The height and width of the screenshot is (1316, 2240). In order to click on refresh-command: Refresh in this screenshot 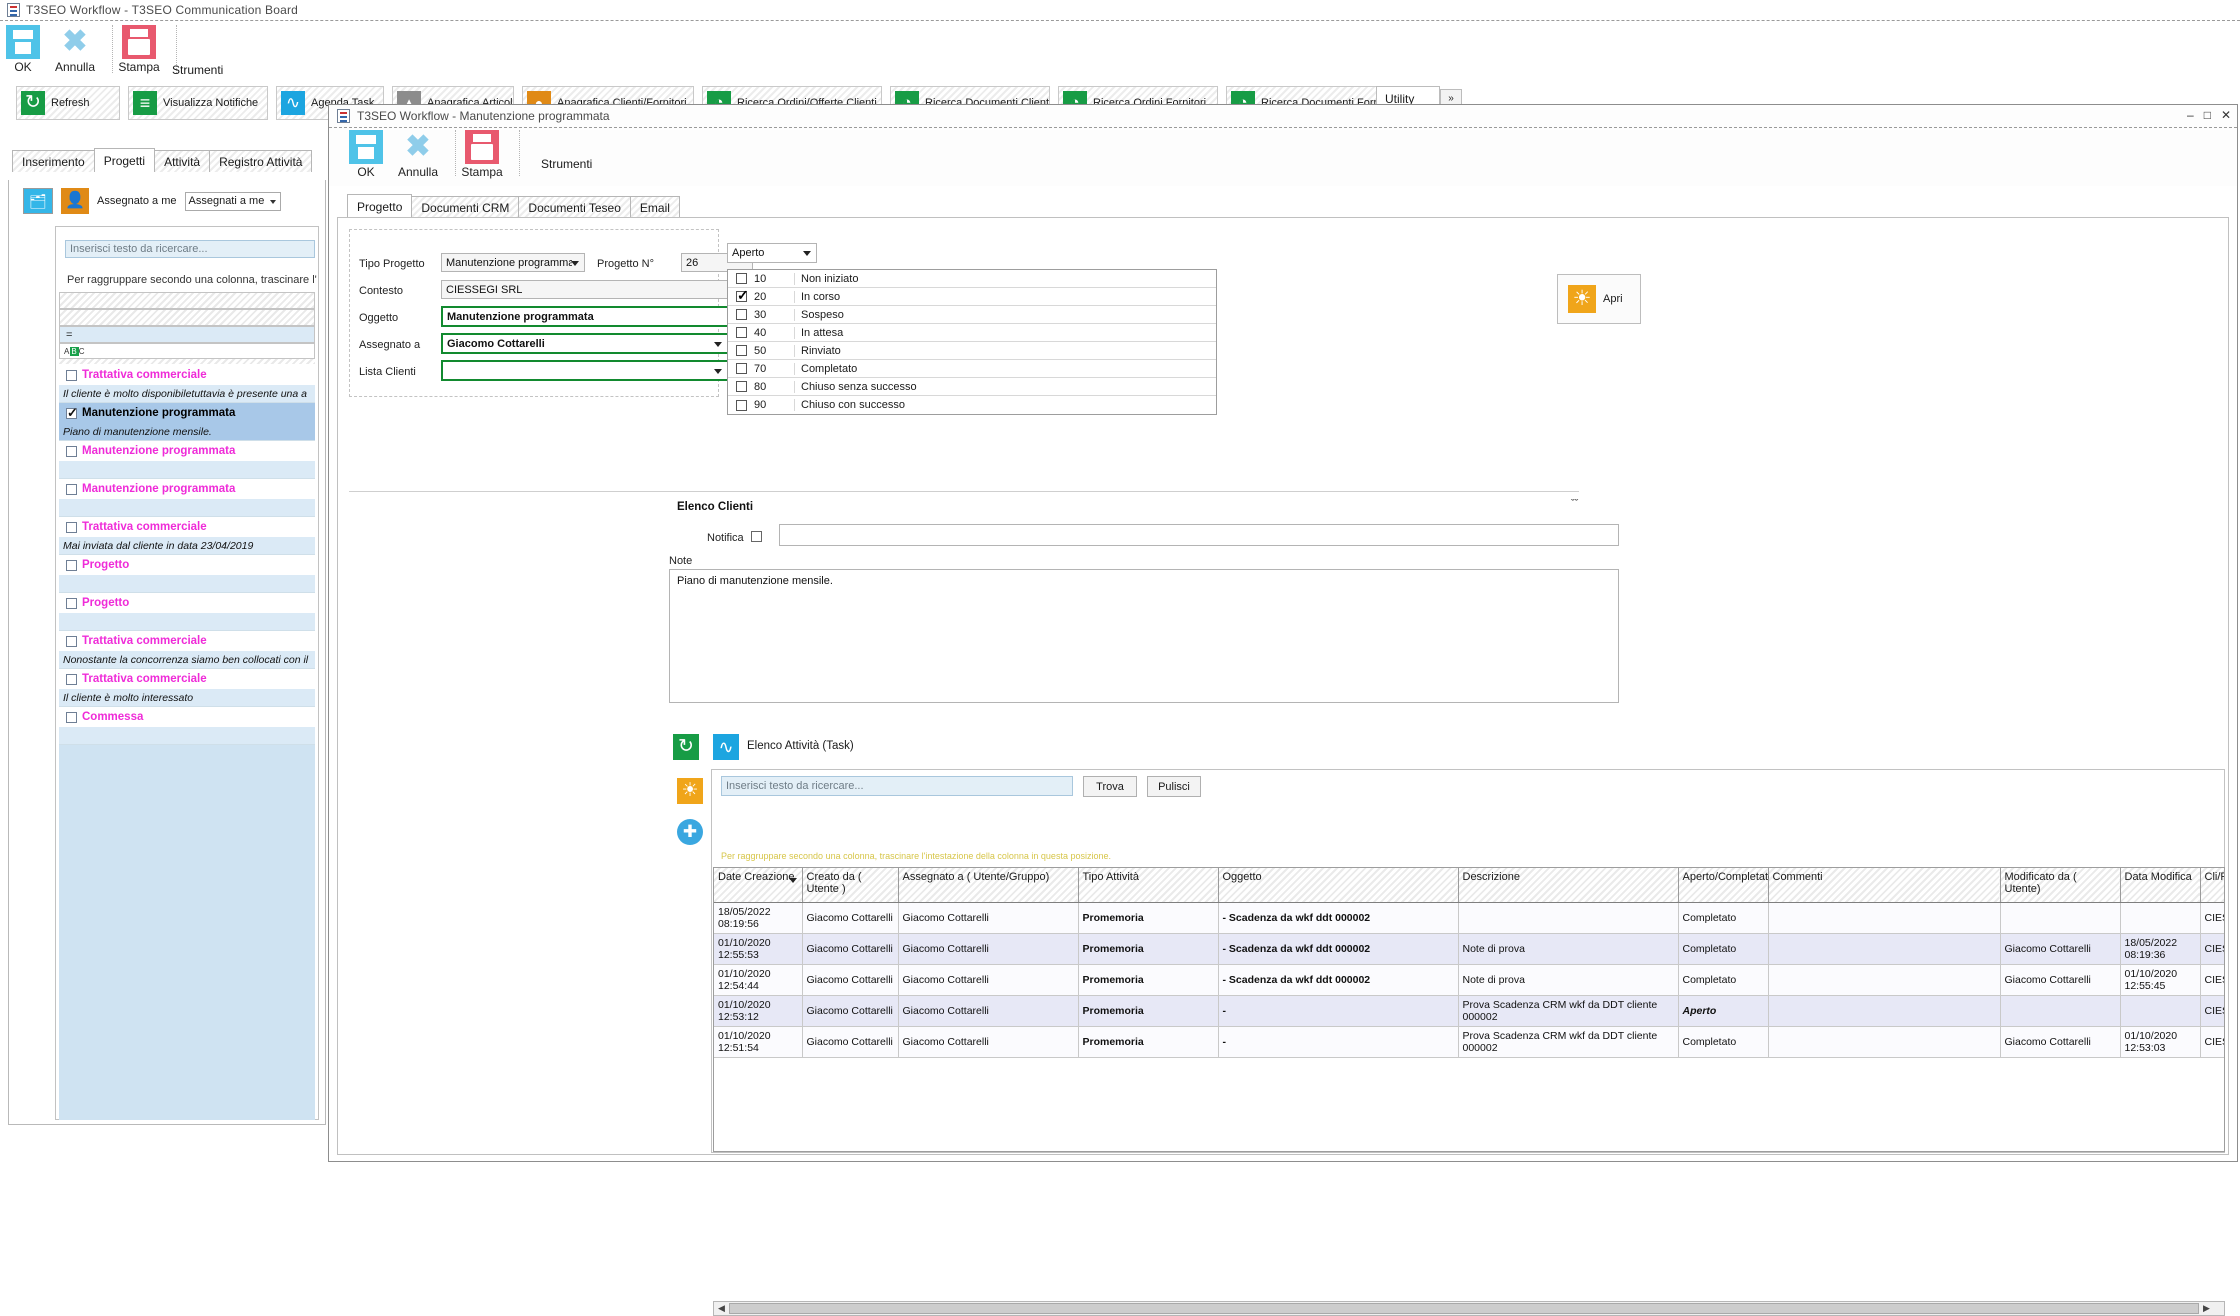, I will do `click(68, 103)`.